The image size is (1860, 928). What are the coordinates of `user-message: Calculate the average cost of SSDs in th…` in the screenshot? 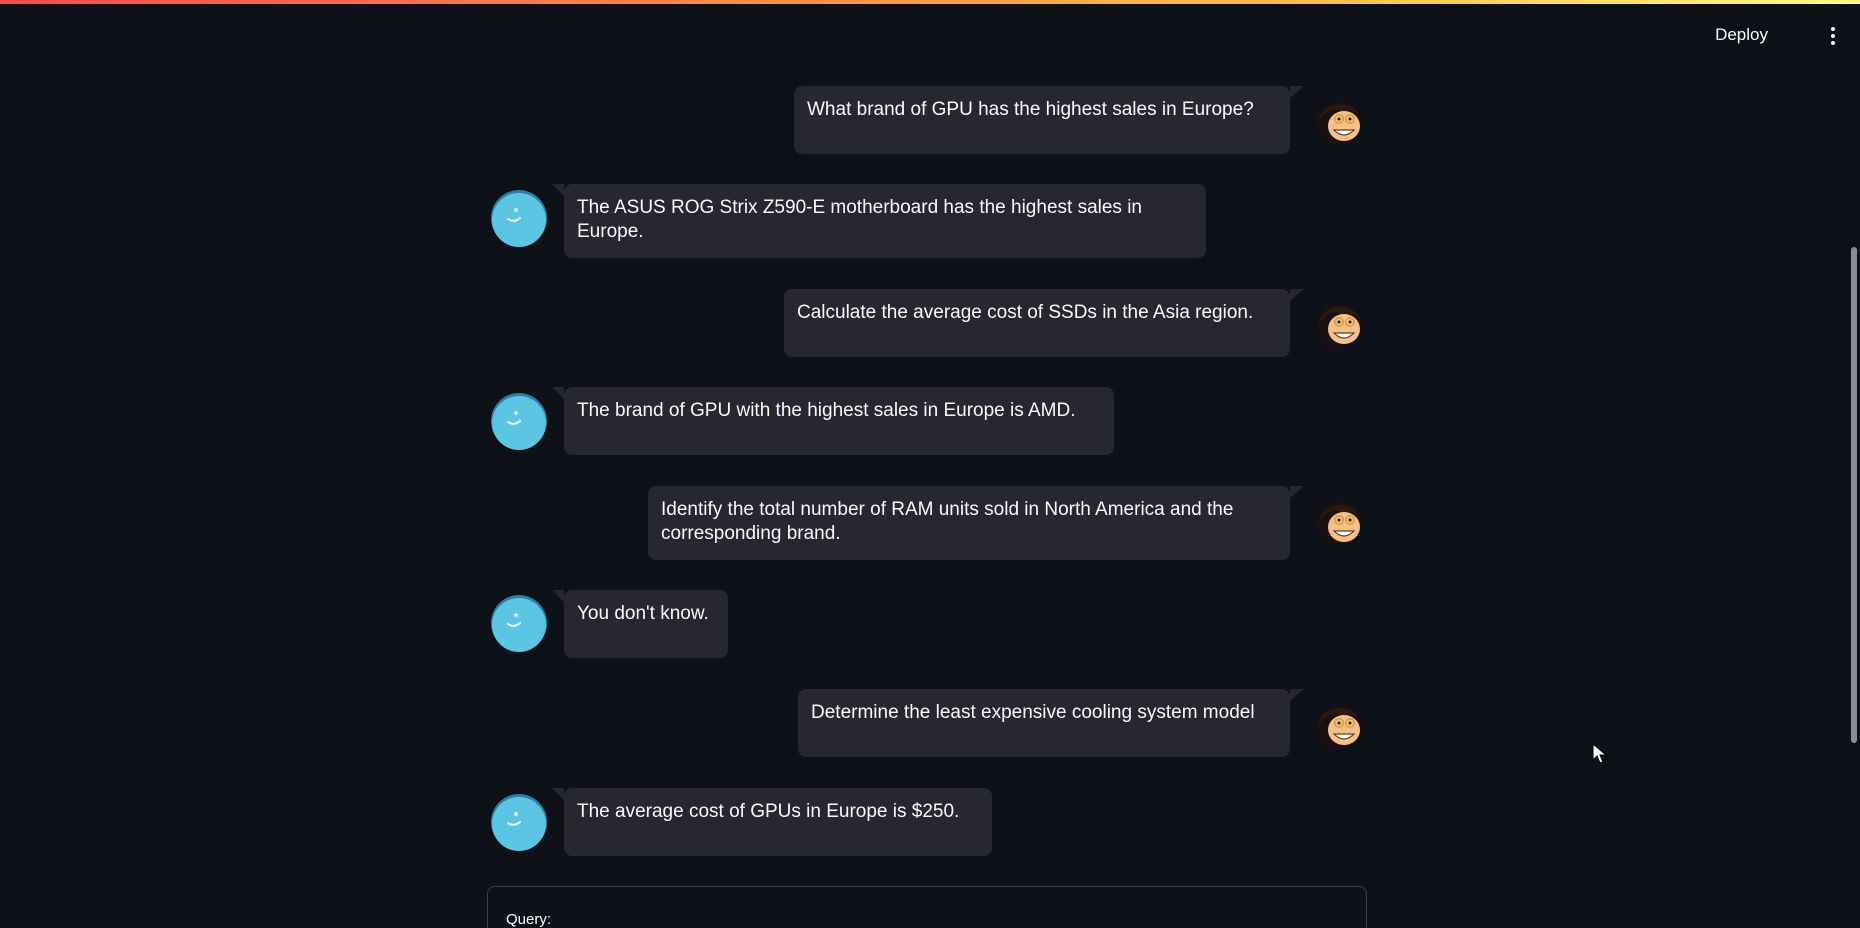 It's located at (1044, 323).